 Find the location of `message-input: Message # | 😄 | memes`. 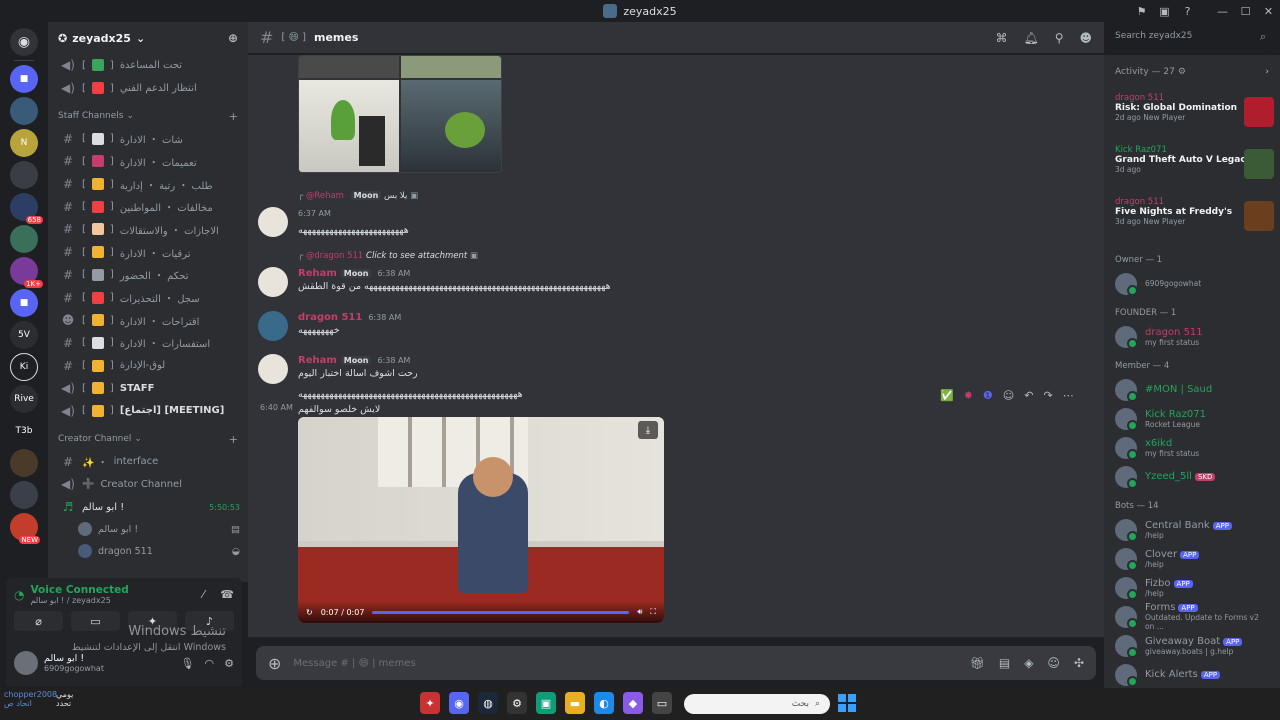

message-input: Message # | 😄 | memes is located at coordinates (354, 663).